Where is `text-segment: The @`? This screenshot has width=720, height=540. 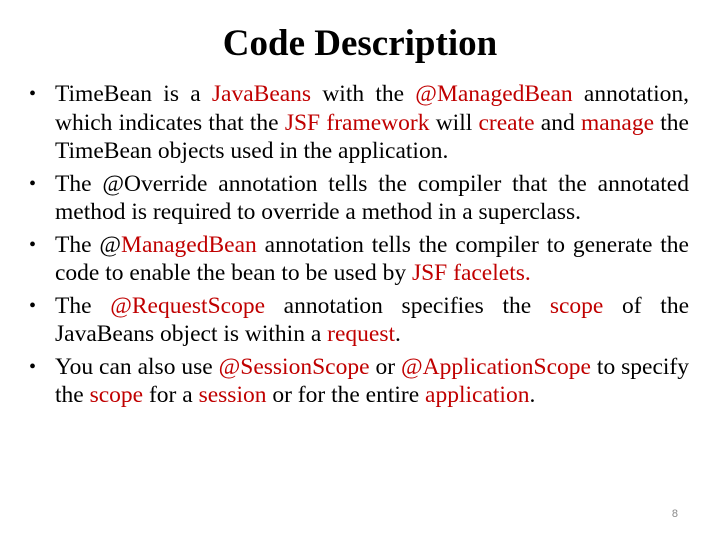 text-segment: The @ is located at coordinates (88, 244).